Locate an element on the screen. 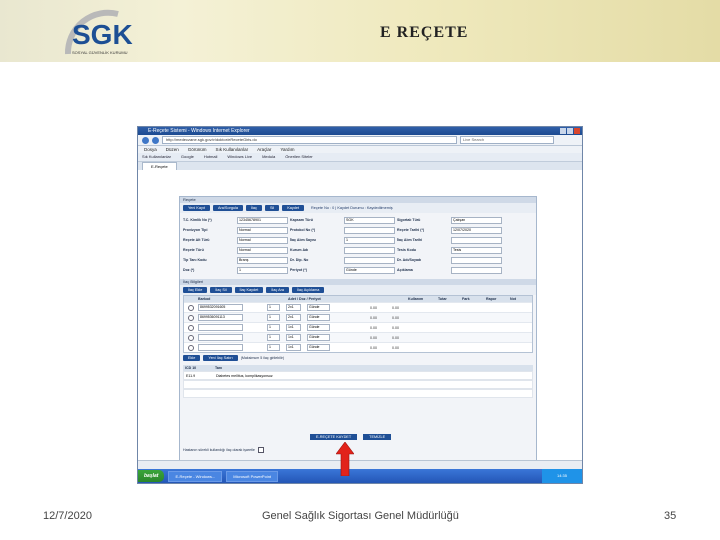 This screenshot has height=540, width=720. close-icon is located at coordinates (577, 131).